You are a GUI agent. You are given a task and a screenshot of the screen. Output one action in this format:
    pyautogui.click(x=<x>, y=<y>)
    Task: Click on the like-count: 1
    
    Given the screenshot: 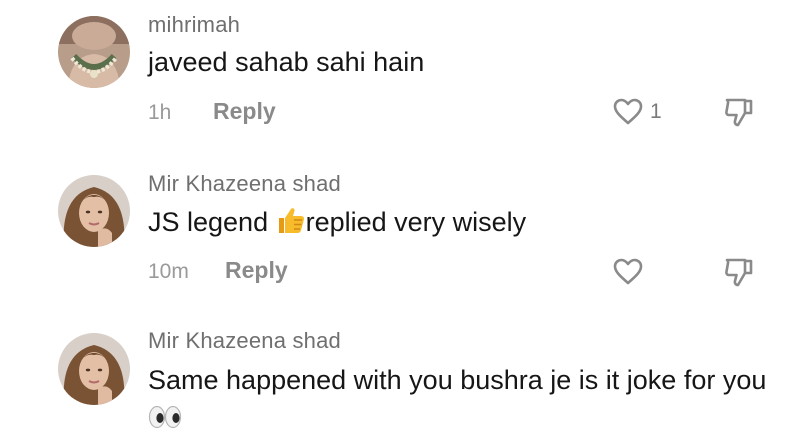 What is the action you would take?
    pyautogui.click(x=656, y=111)
    